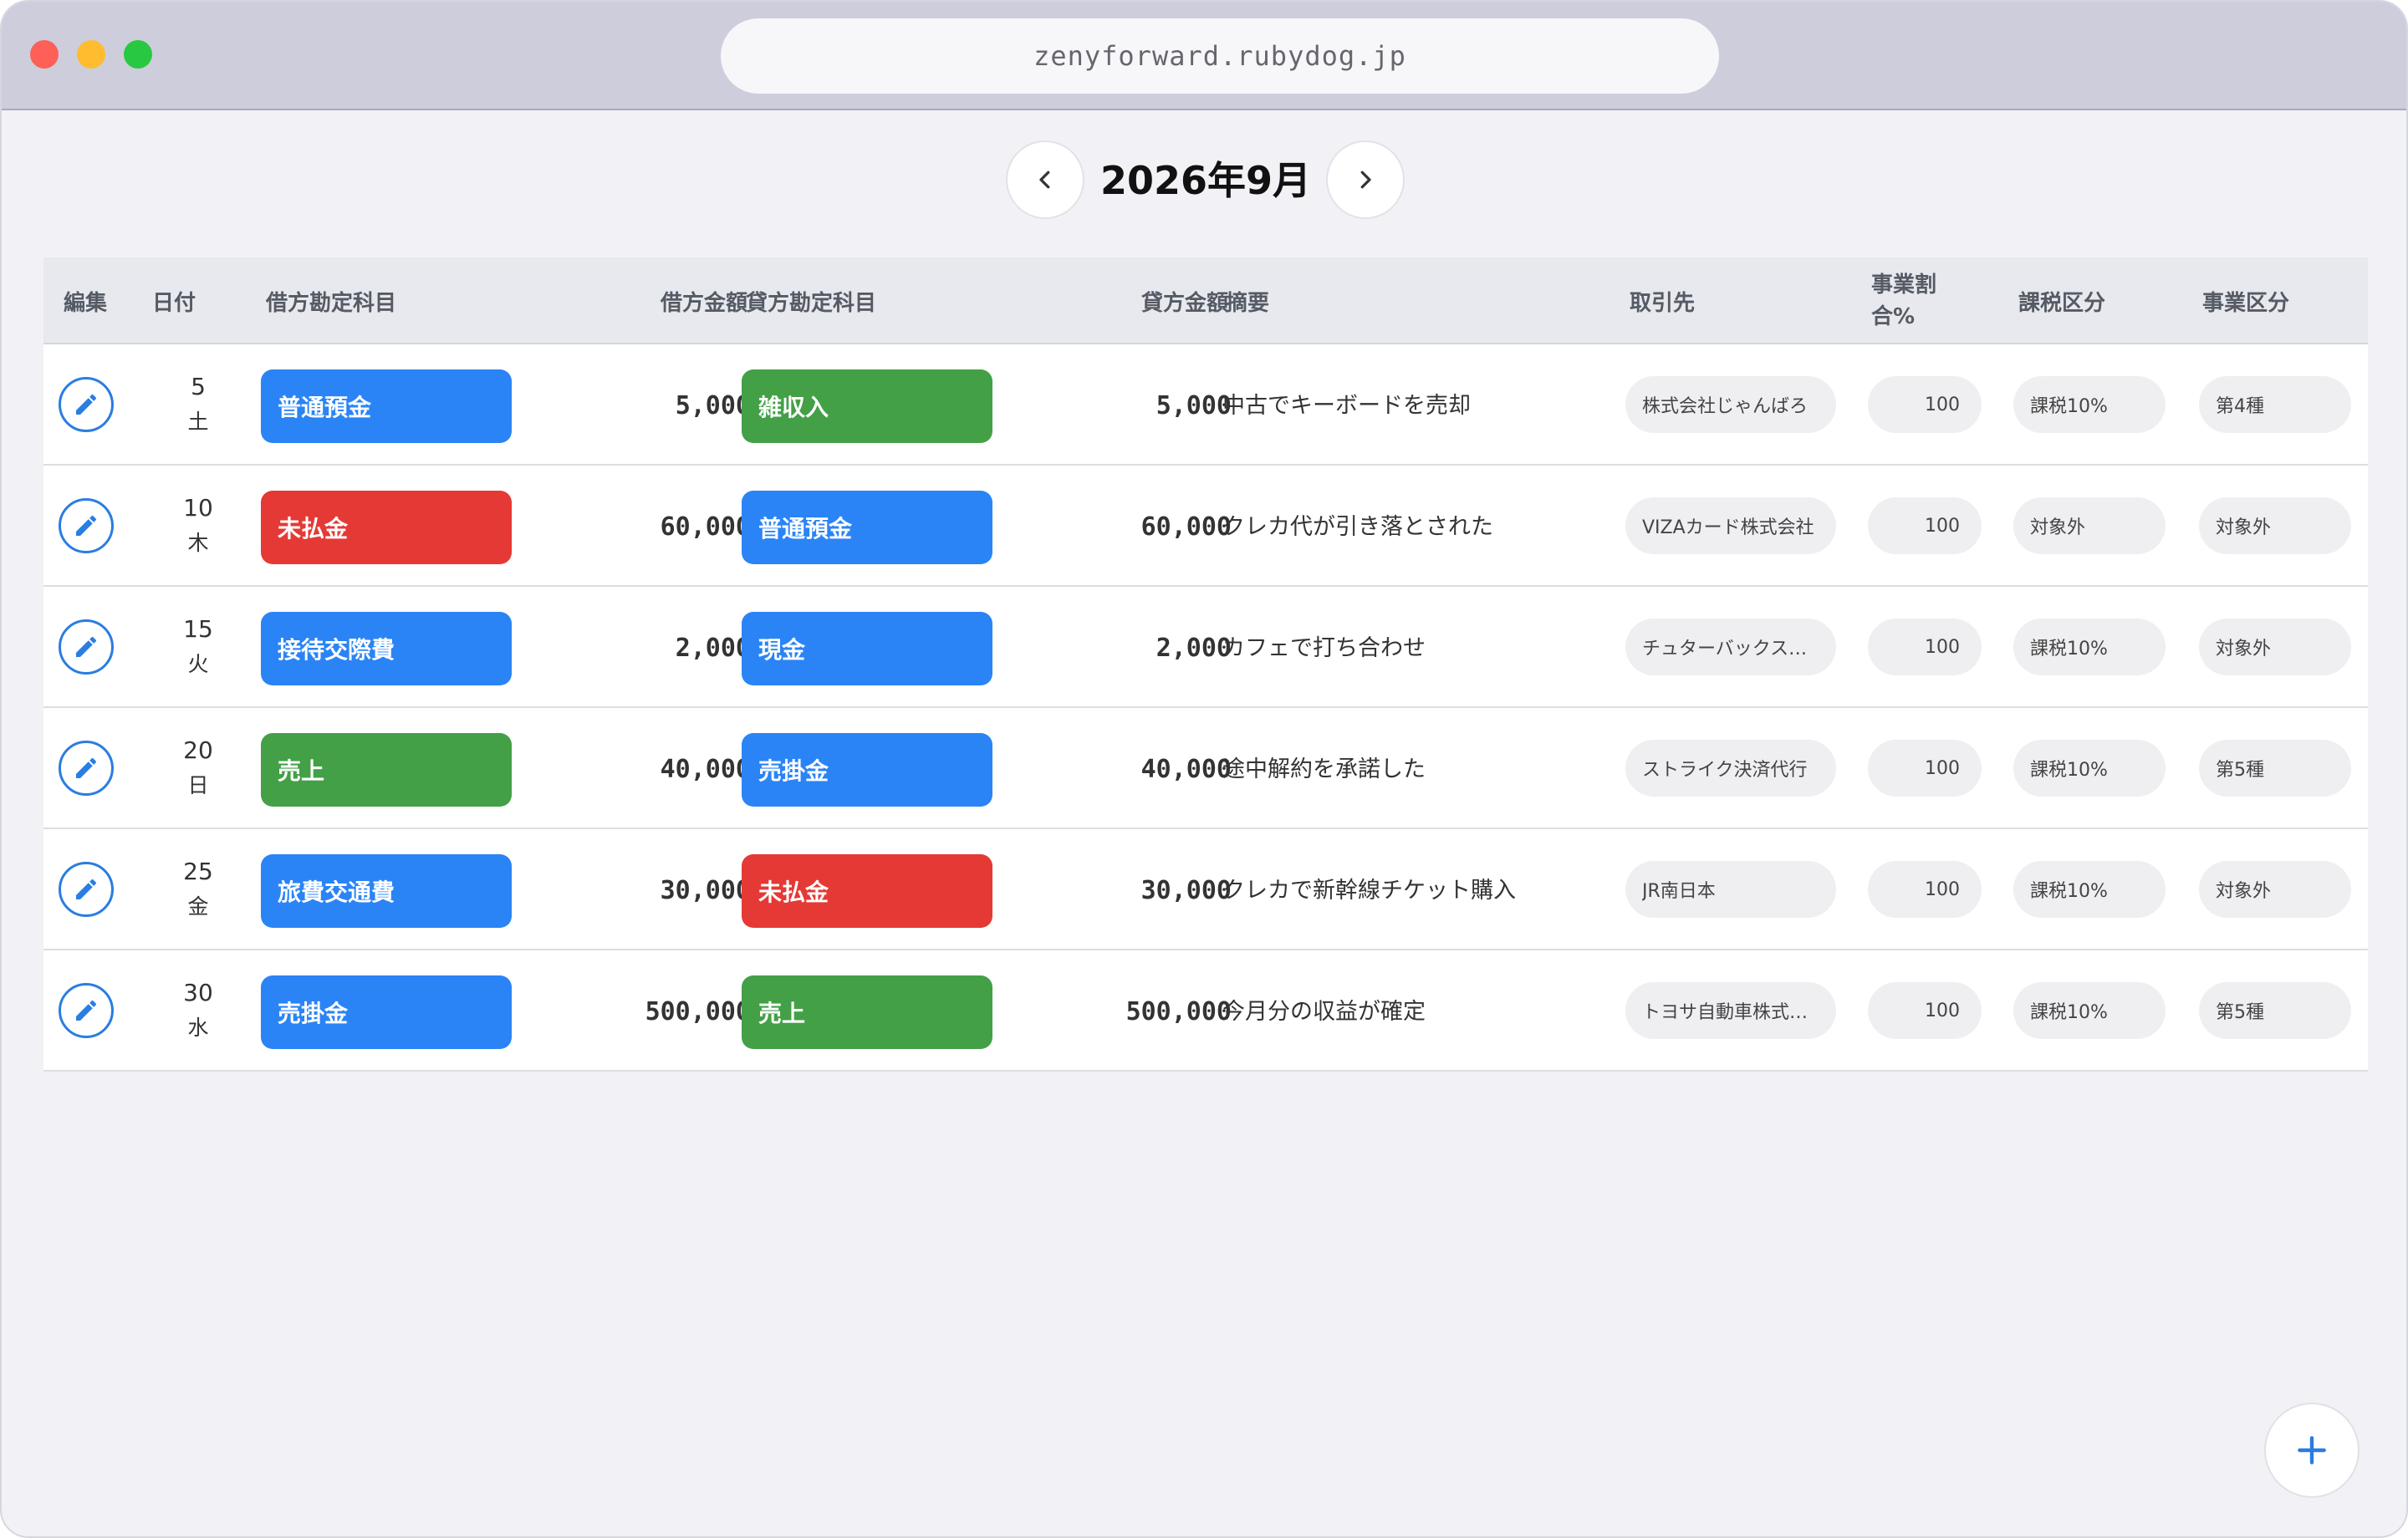 The width and height of the screenshot is (2408, 1538). What do you see at coordinates (198, 993) in the screenshot?
I see `entry-day: 30` at bounding box center [198, 993].